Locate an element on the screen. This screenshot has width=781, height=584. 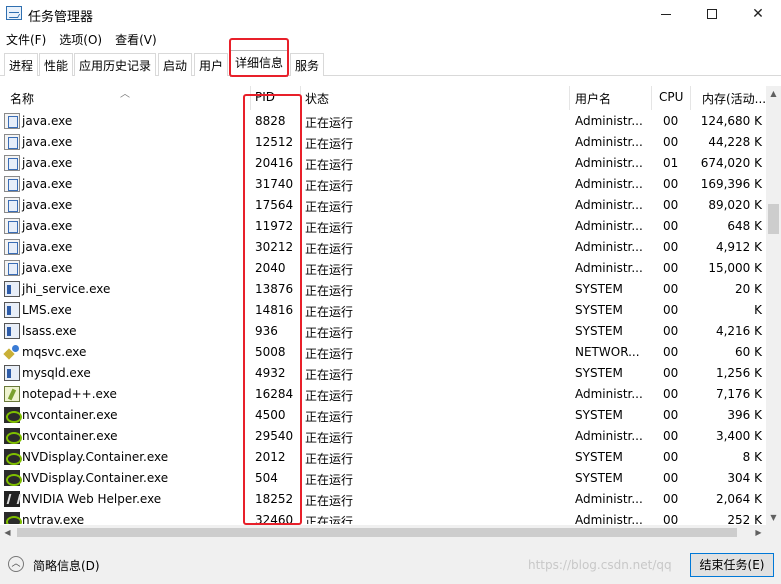
process-memory: 4,912 K is located at coordinates (738, 247).